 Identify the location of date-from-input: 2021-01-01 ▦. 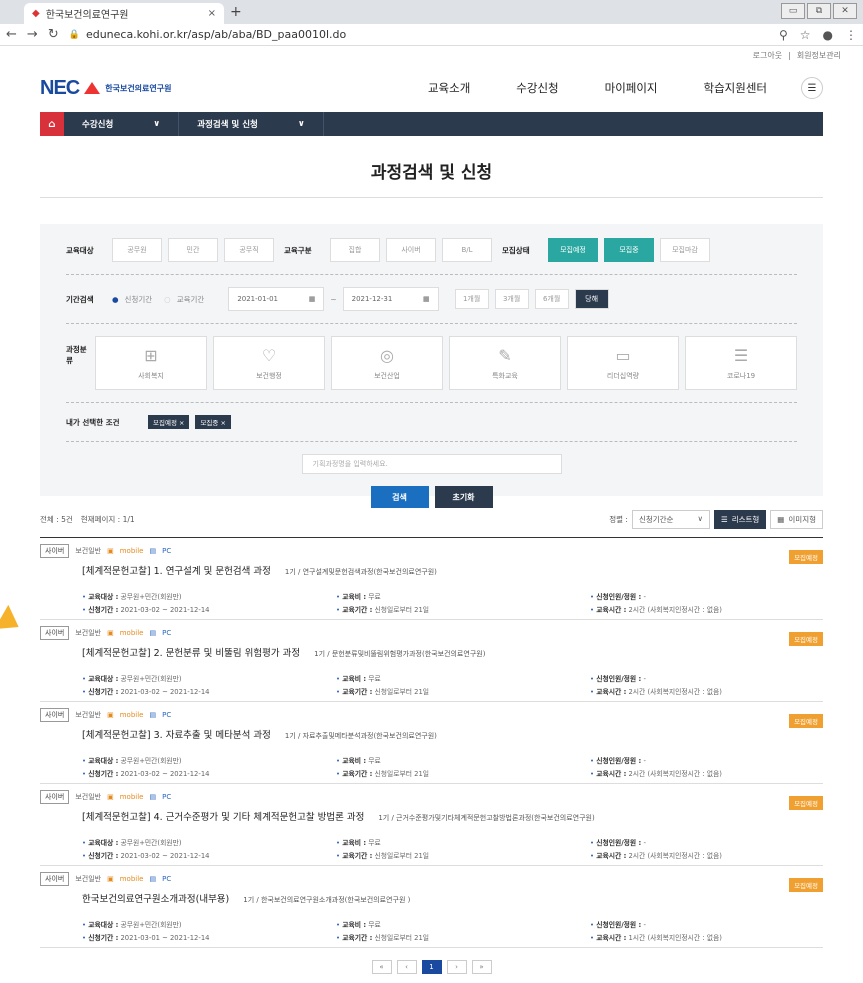
(276, 299).